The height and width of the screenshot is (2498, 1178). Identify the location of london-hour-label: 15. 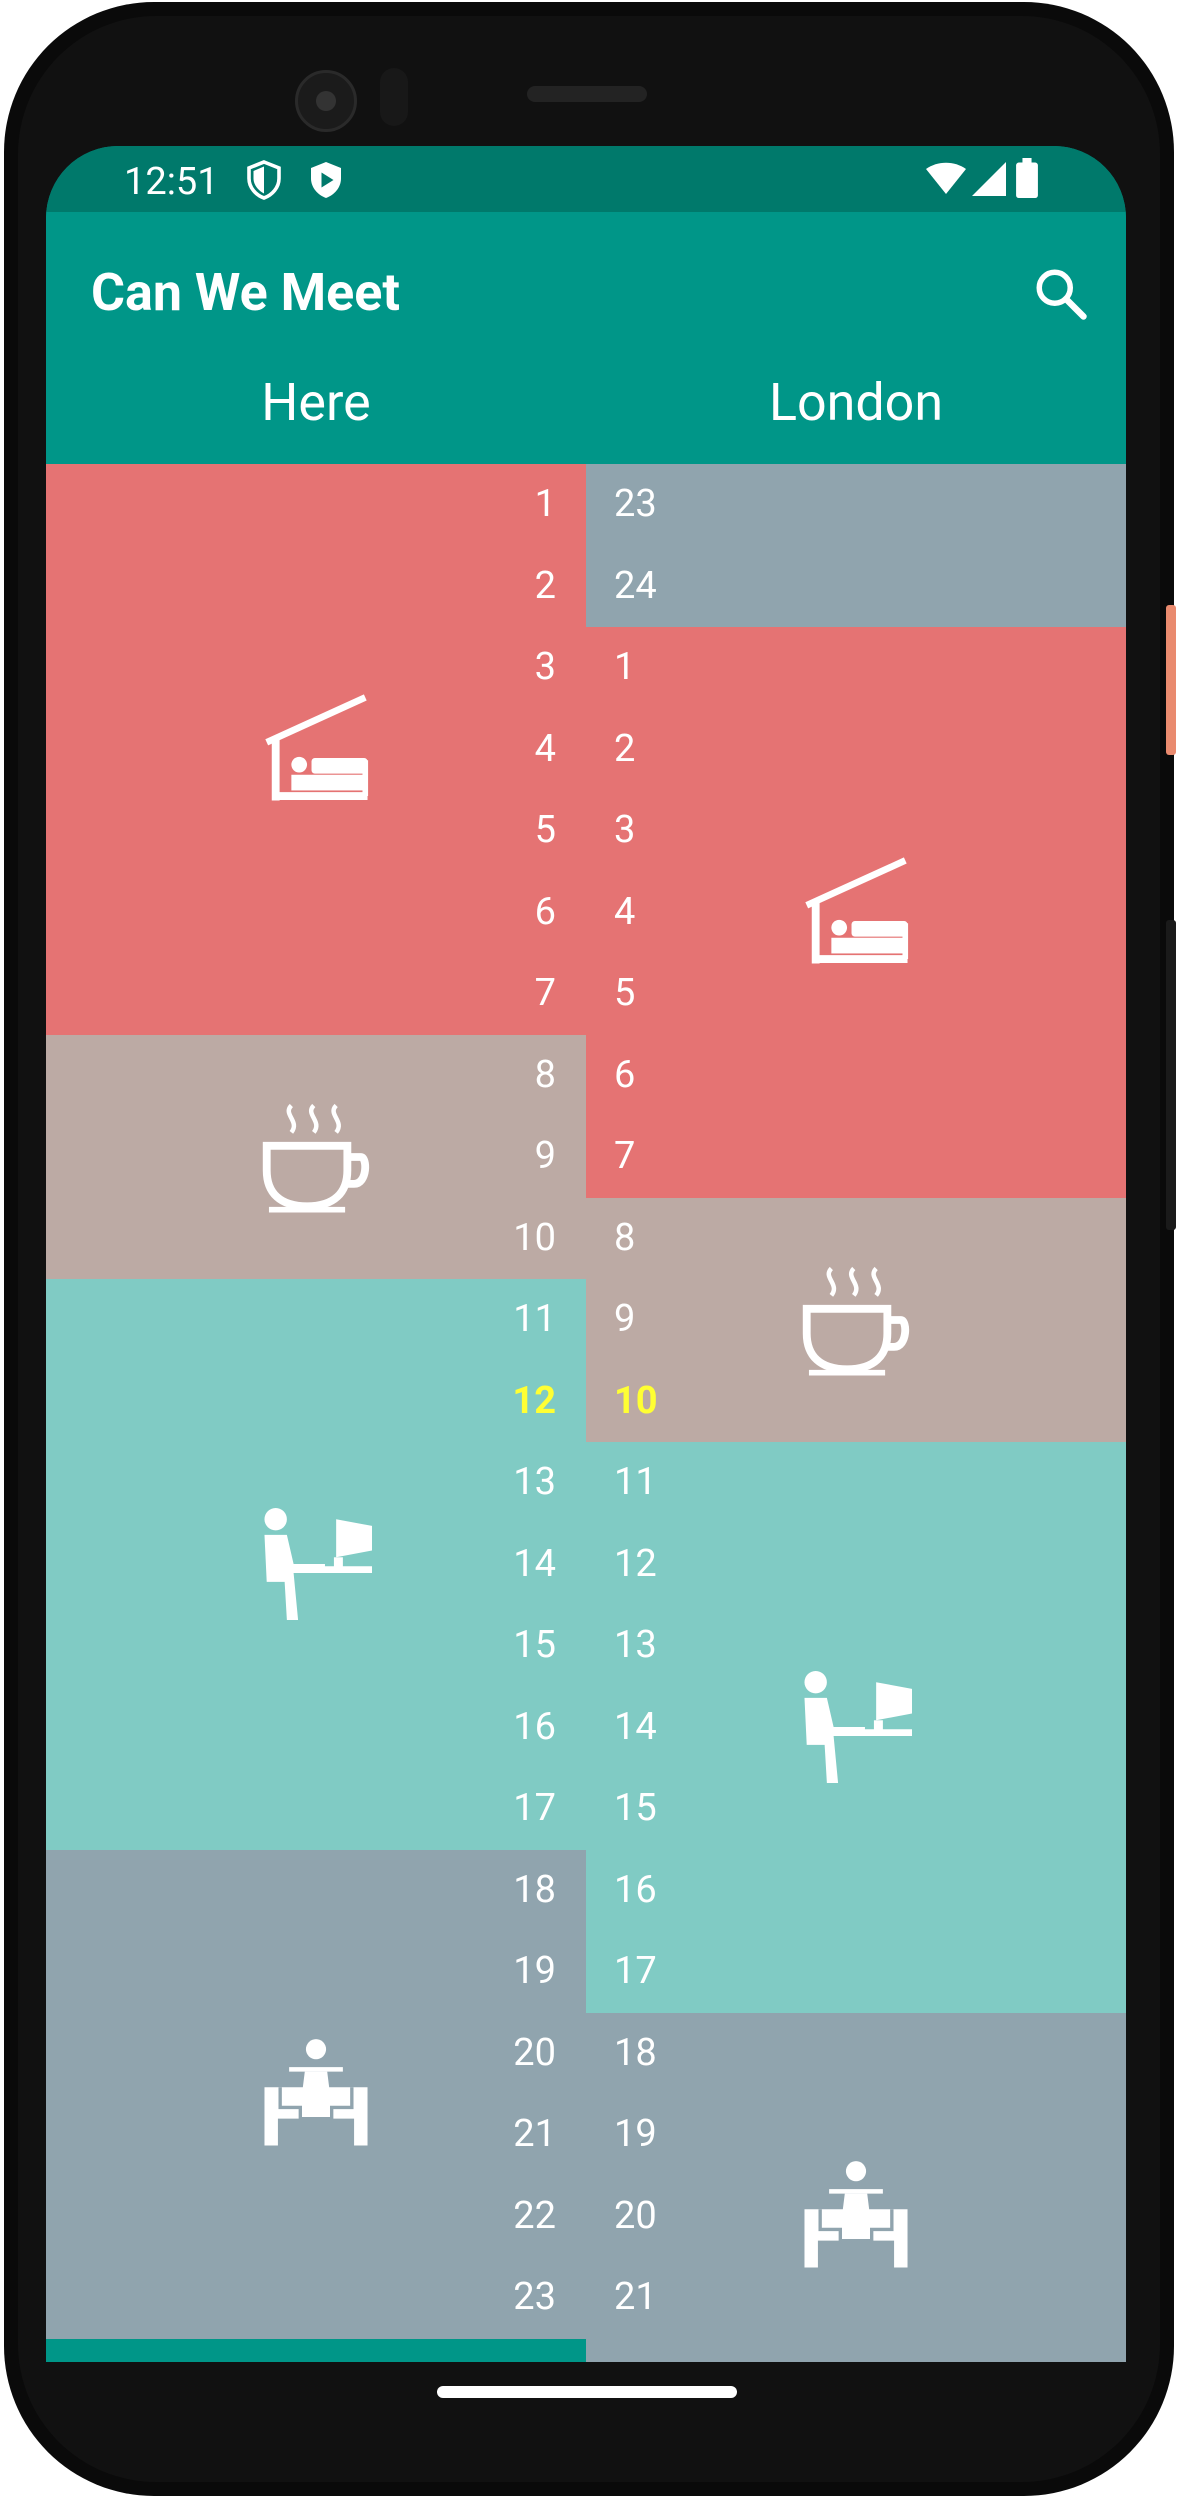
(636, 1809).